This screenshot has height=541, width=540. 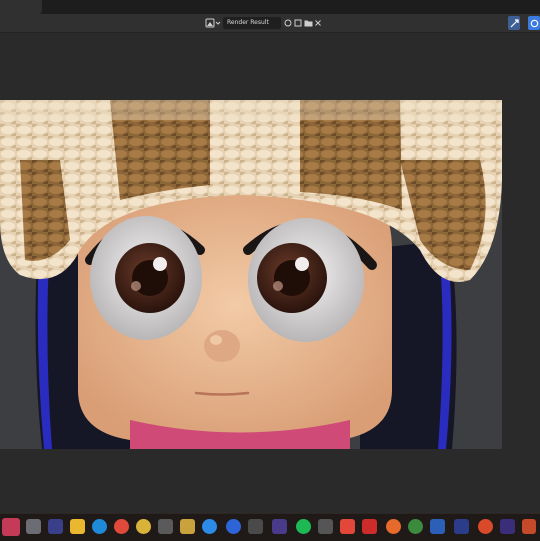 I want to click on acrobat-icon, so click(x=369, y=526).